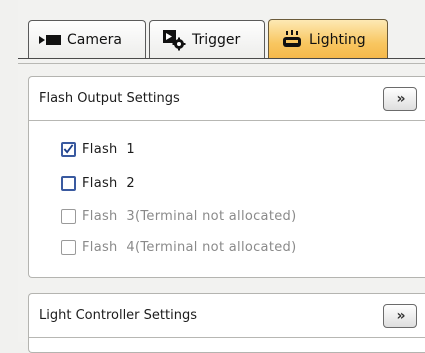 The height and width of the screenshot is (353, 425). I want to click on flash-1-option: Flash 1, so click(98, 149).